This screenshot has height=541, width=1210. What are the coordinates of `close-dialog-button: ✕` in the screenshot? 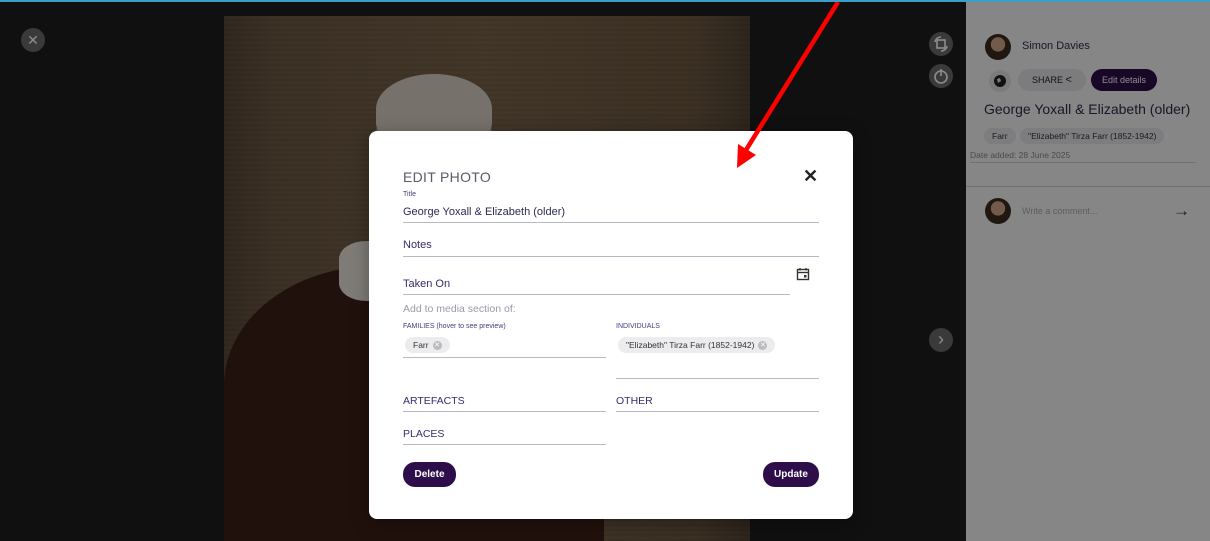 It's located at (810, 176).